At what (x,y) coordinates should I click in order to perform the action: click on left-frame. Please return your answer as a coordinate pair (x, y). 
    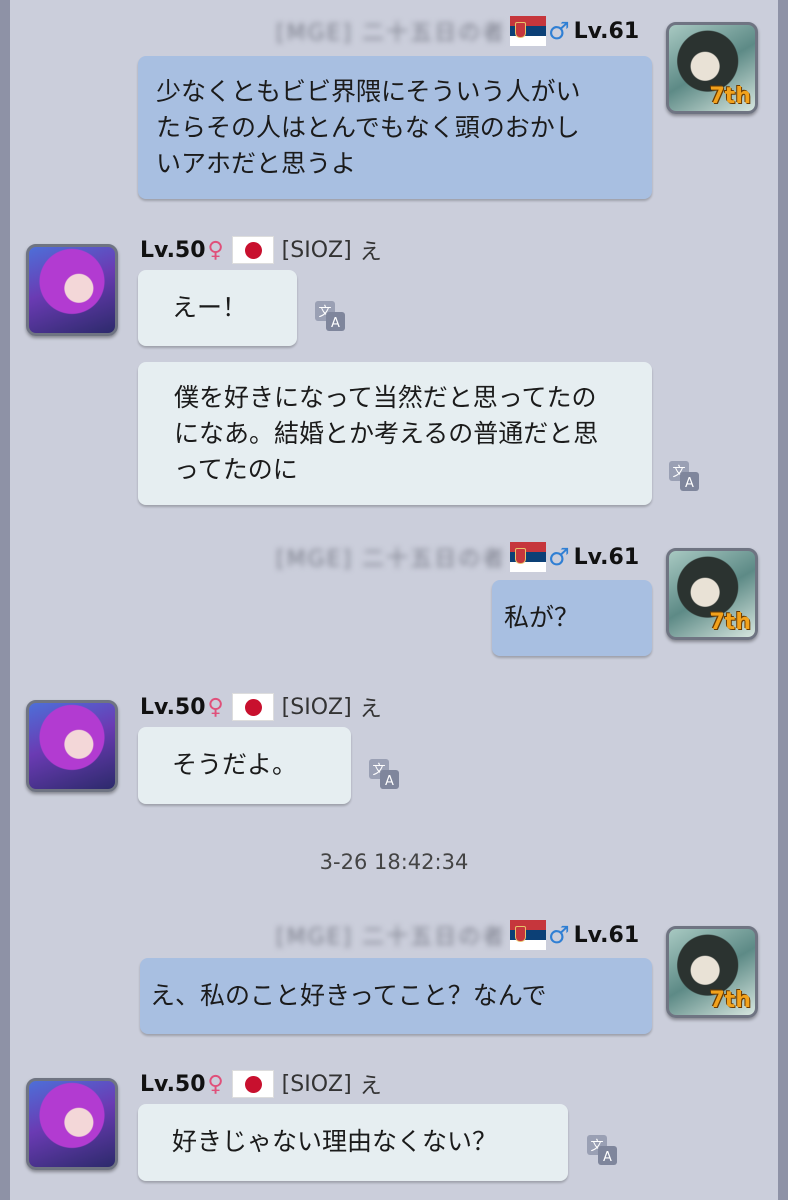
    Looking at the image, I should click on (5, 600).